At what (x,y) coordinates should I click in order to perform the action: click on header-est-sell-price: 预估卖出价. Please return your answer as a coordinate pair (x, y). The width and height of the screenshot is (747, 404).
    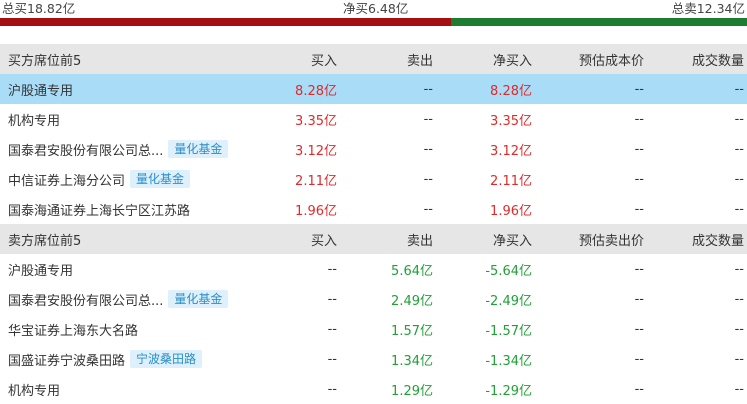
    Looking at the image, I should click on (611, 241).